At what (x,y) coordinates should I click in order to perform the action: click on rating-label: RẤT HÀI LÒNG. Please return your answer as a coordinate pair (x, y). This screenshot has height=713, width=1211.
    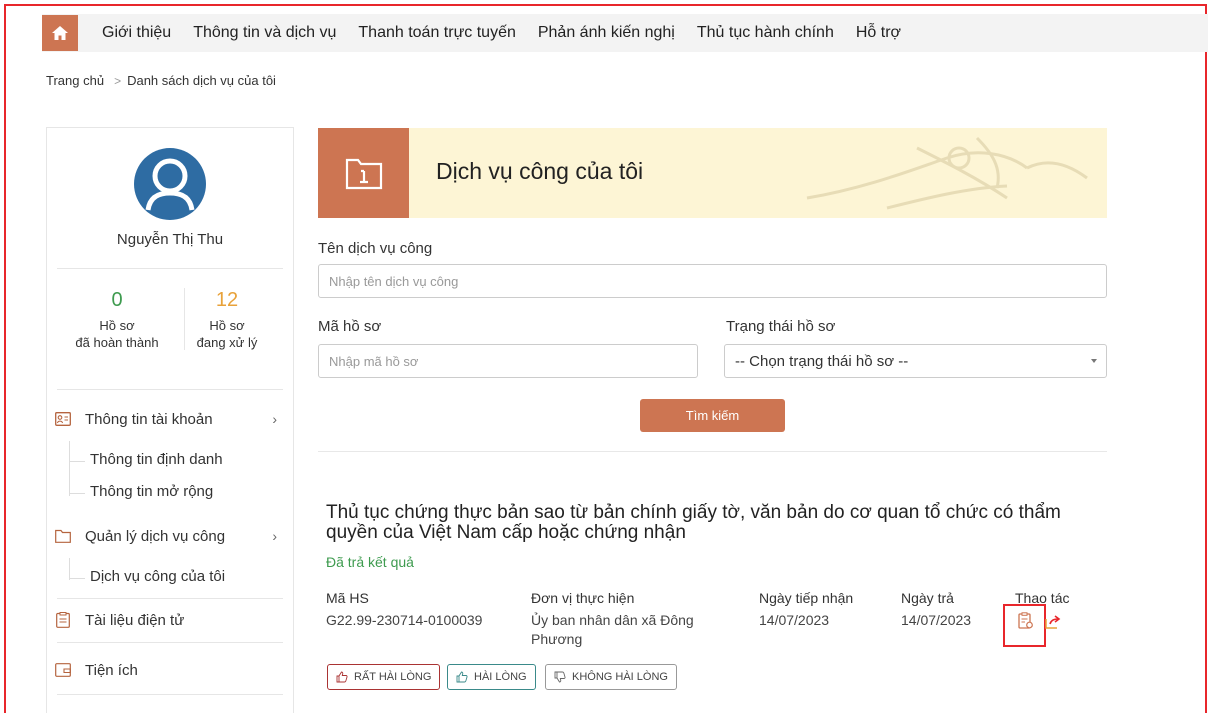
    Looking at the image, I should click on (393, 677).